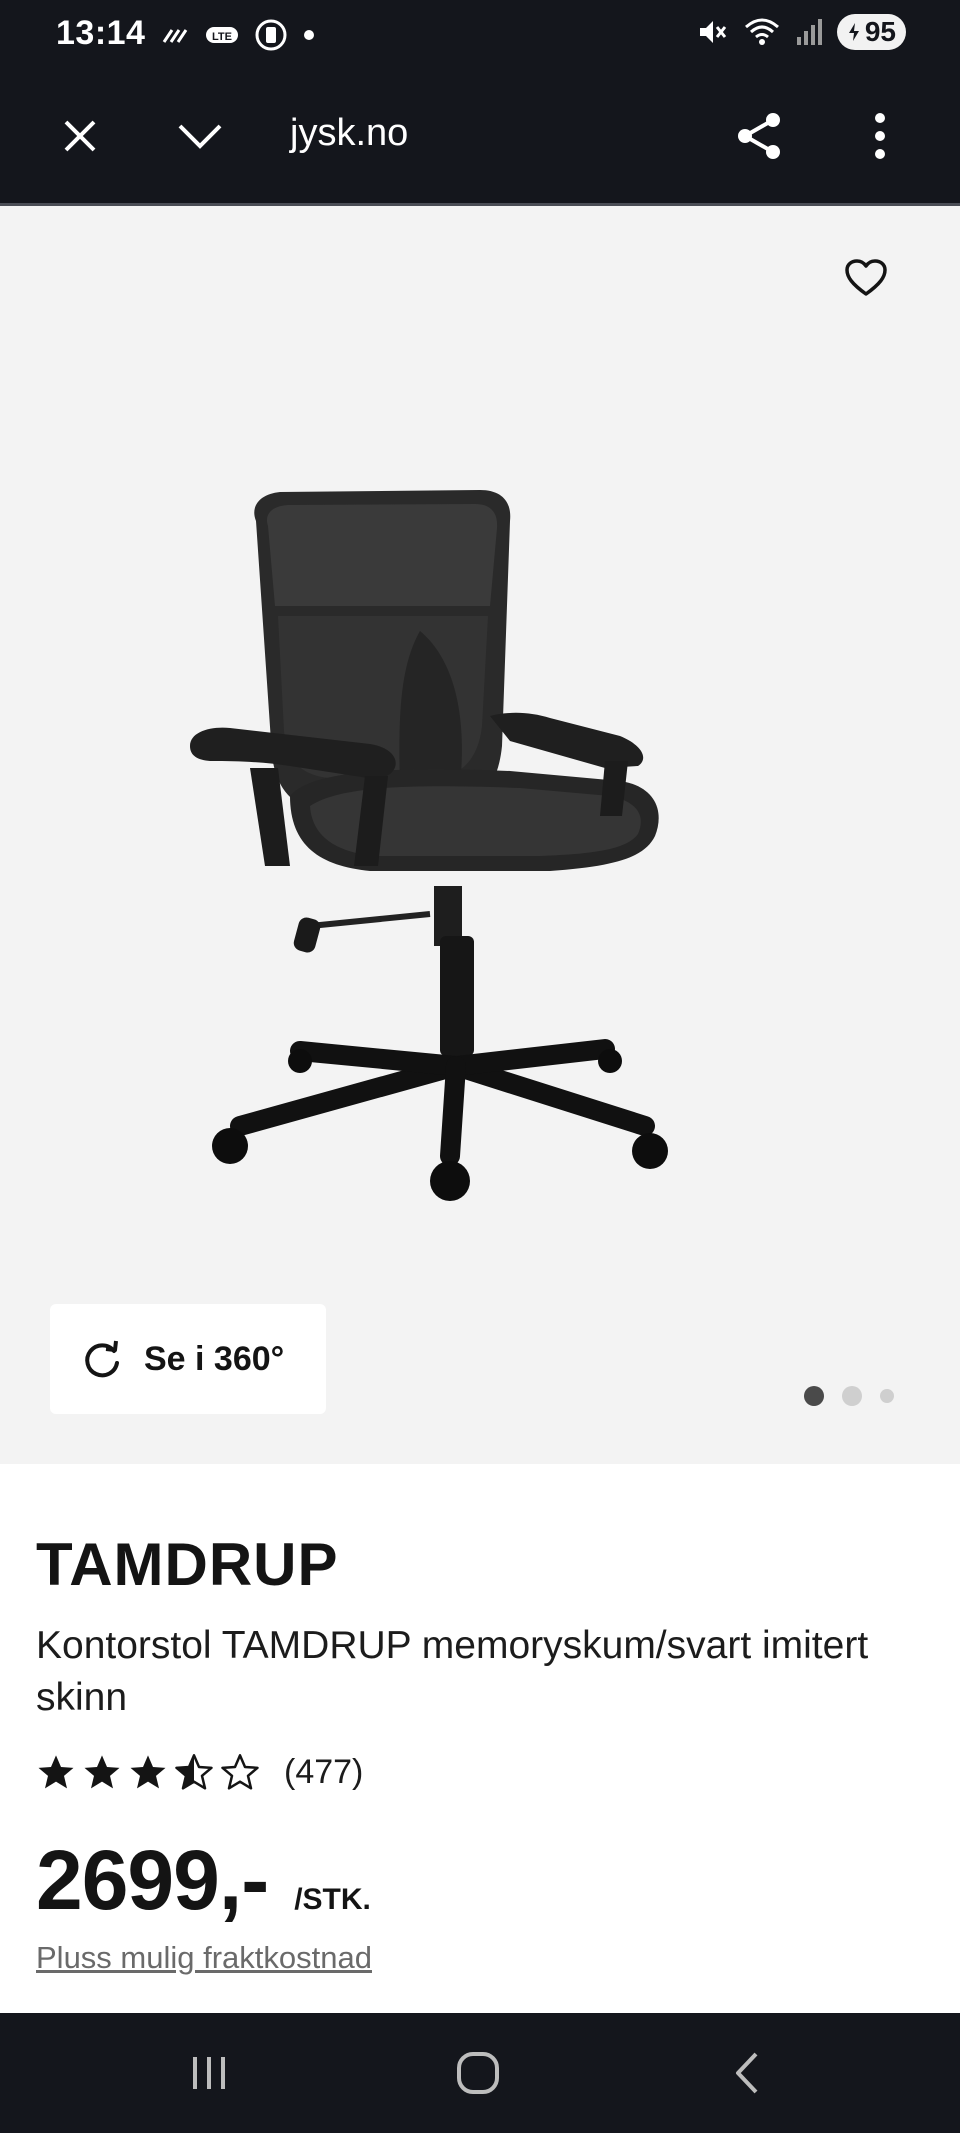  What do you see at coordinates (880, 31) in the screenshot?
I see `battery-level: 95` at bounding box center [880, 31].